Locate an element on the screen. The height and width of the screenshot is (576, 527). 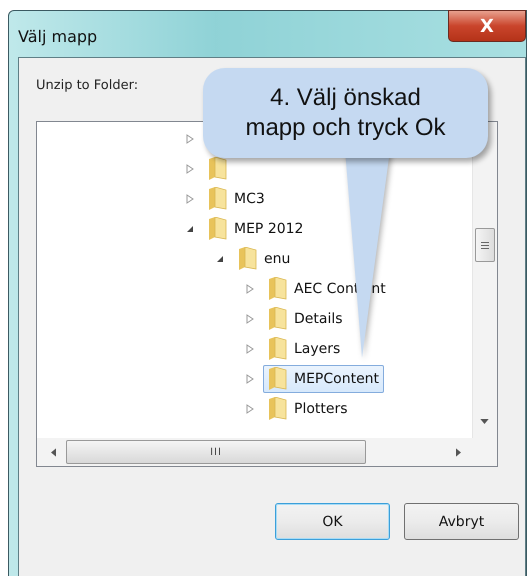
tree-item: Plotters is located at coordinates (308, 409).